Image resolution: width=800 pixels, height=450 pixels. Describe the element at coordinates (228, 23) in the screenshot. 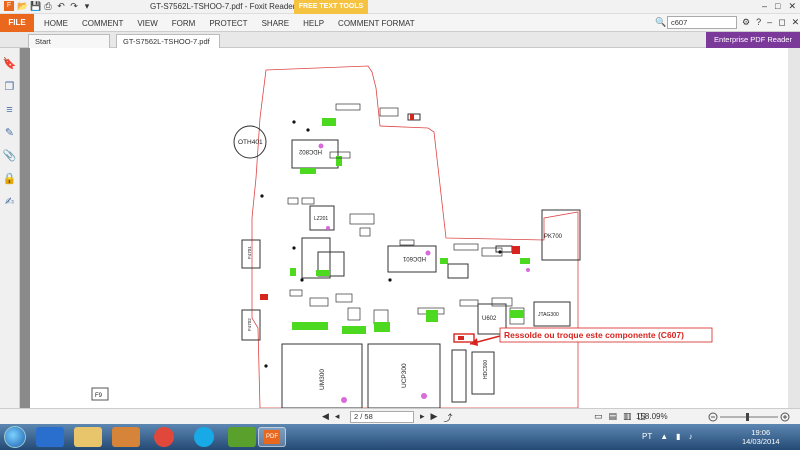

I see `tab-protect: PROTECT` at that location.